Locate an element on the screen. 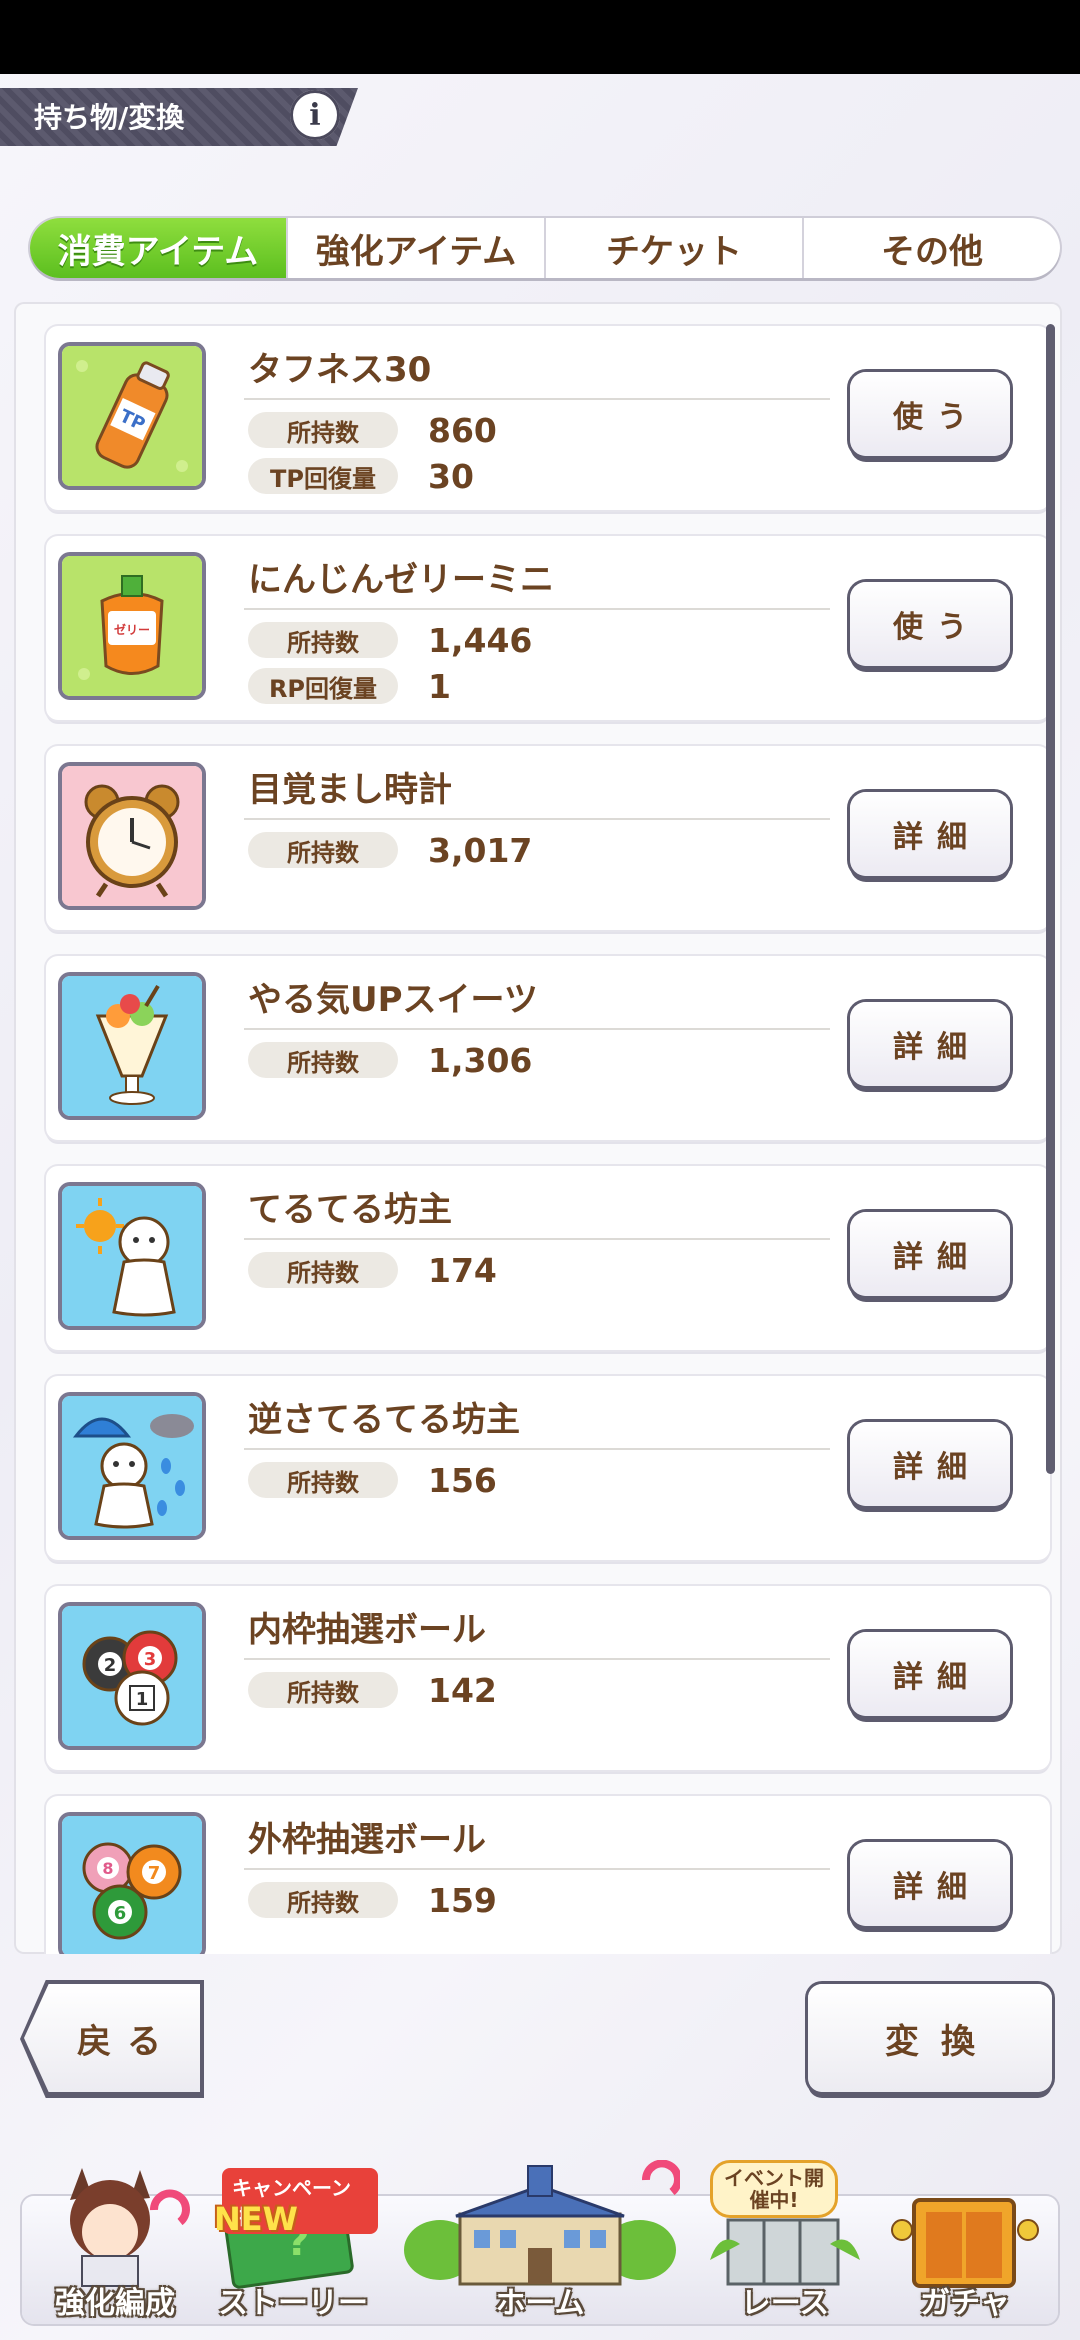 Image resolution: width=1080 pixels, height=2340 pixels. tab-consumables: 消費アイテム is located at coordinates (158, 248).